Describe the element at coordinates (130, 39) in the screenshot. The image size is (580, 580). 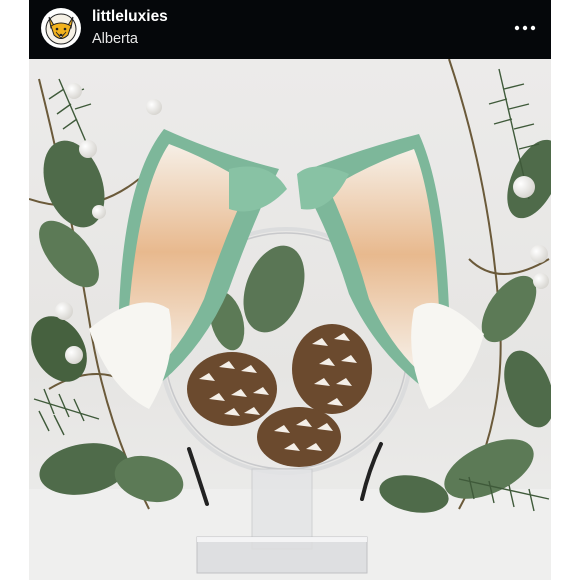
I see `location: Alberta` at that location.